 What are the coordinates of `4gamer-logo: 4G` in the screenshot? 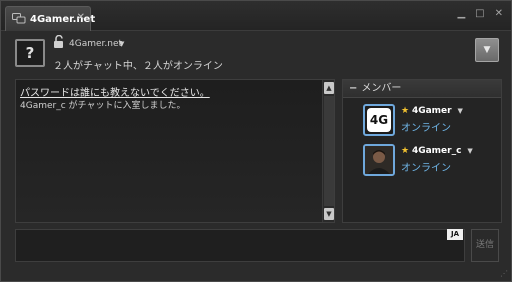 It's located at (379, 120).